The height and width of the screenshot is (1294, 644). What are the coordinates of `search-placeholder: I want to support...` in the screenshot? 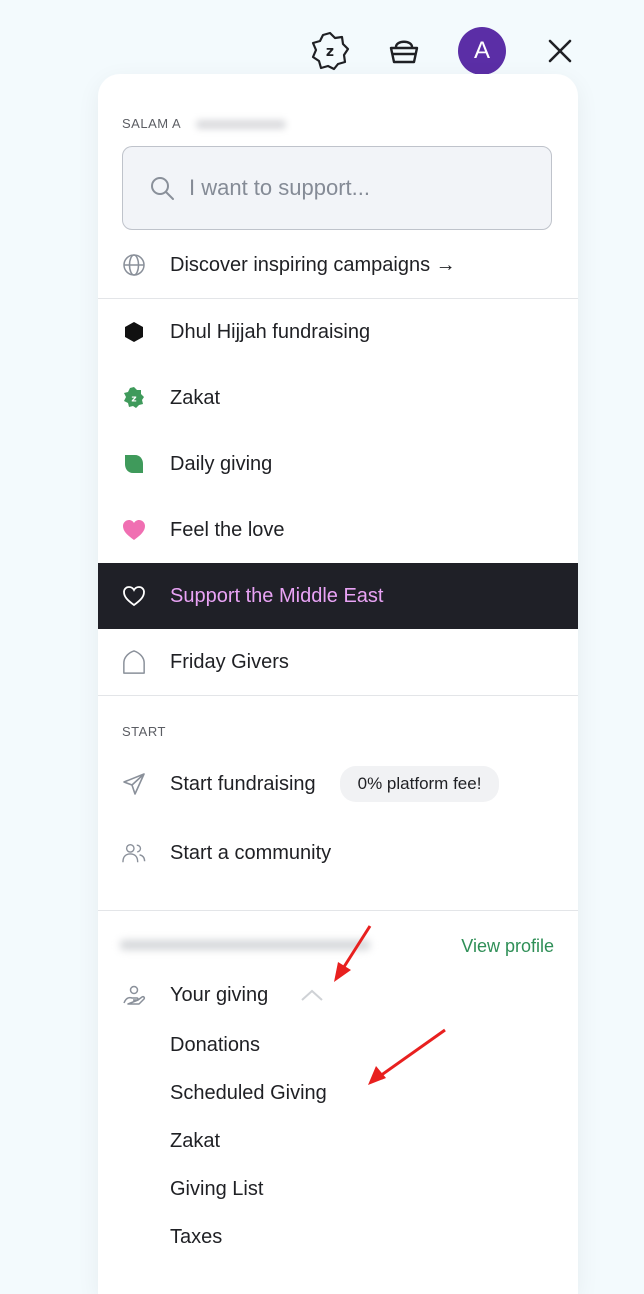 It's located at (279, 187).